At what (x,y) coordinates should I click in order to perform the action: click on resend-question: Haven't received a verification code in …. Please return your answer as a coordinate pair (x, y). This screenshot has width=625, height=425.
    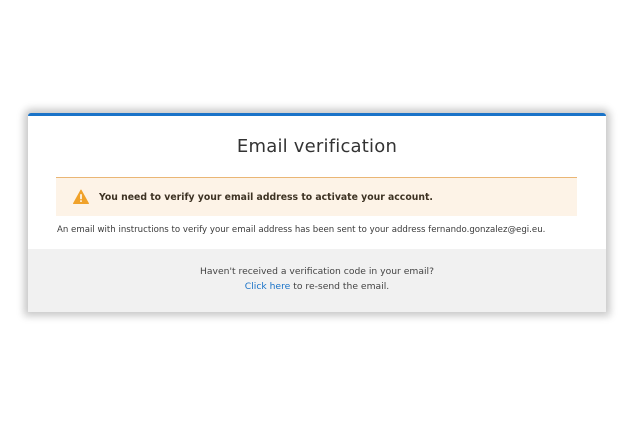
    Looking at the image, I should click on (317, 271).